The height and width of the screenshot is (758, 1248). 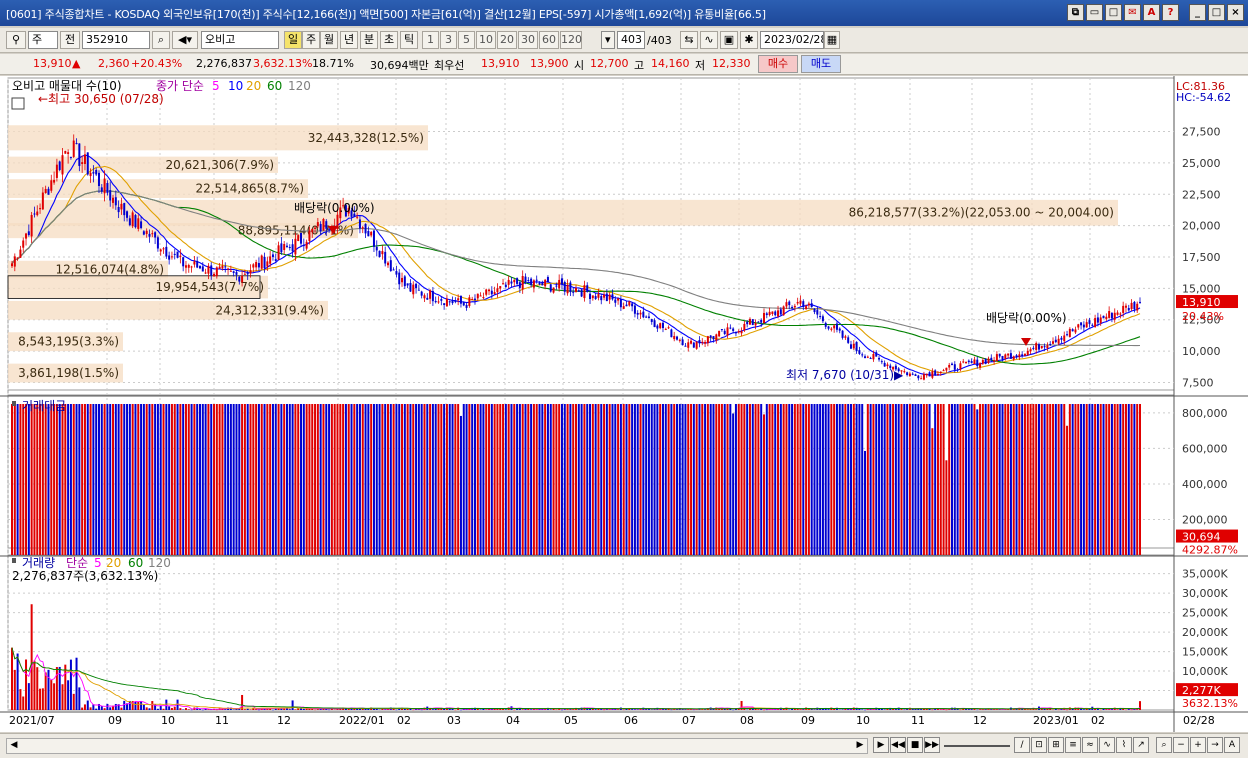 What do you see at coordinates (832, 40) in the screenshot?
I see `calendar-icon: ▦` at bounding box center [832, 40].